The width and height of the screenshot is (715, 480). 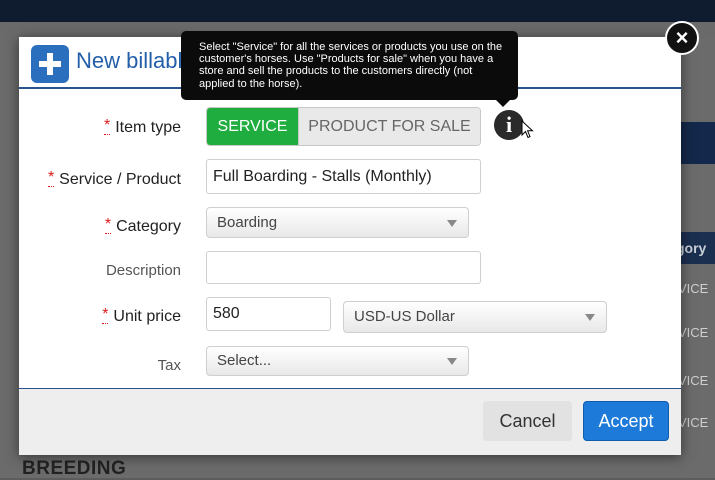 I want to click on description-field, so click(x=343, y=267).